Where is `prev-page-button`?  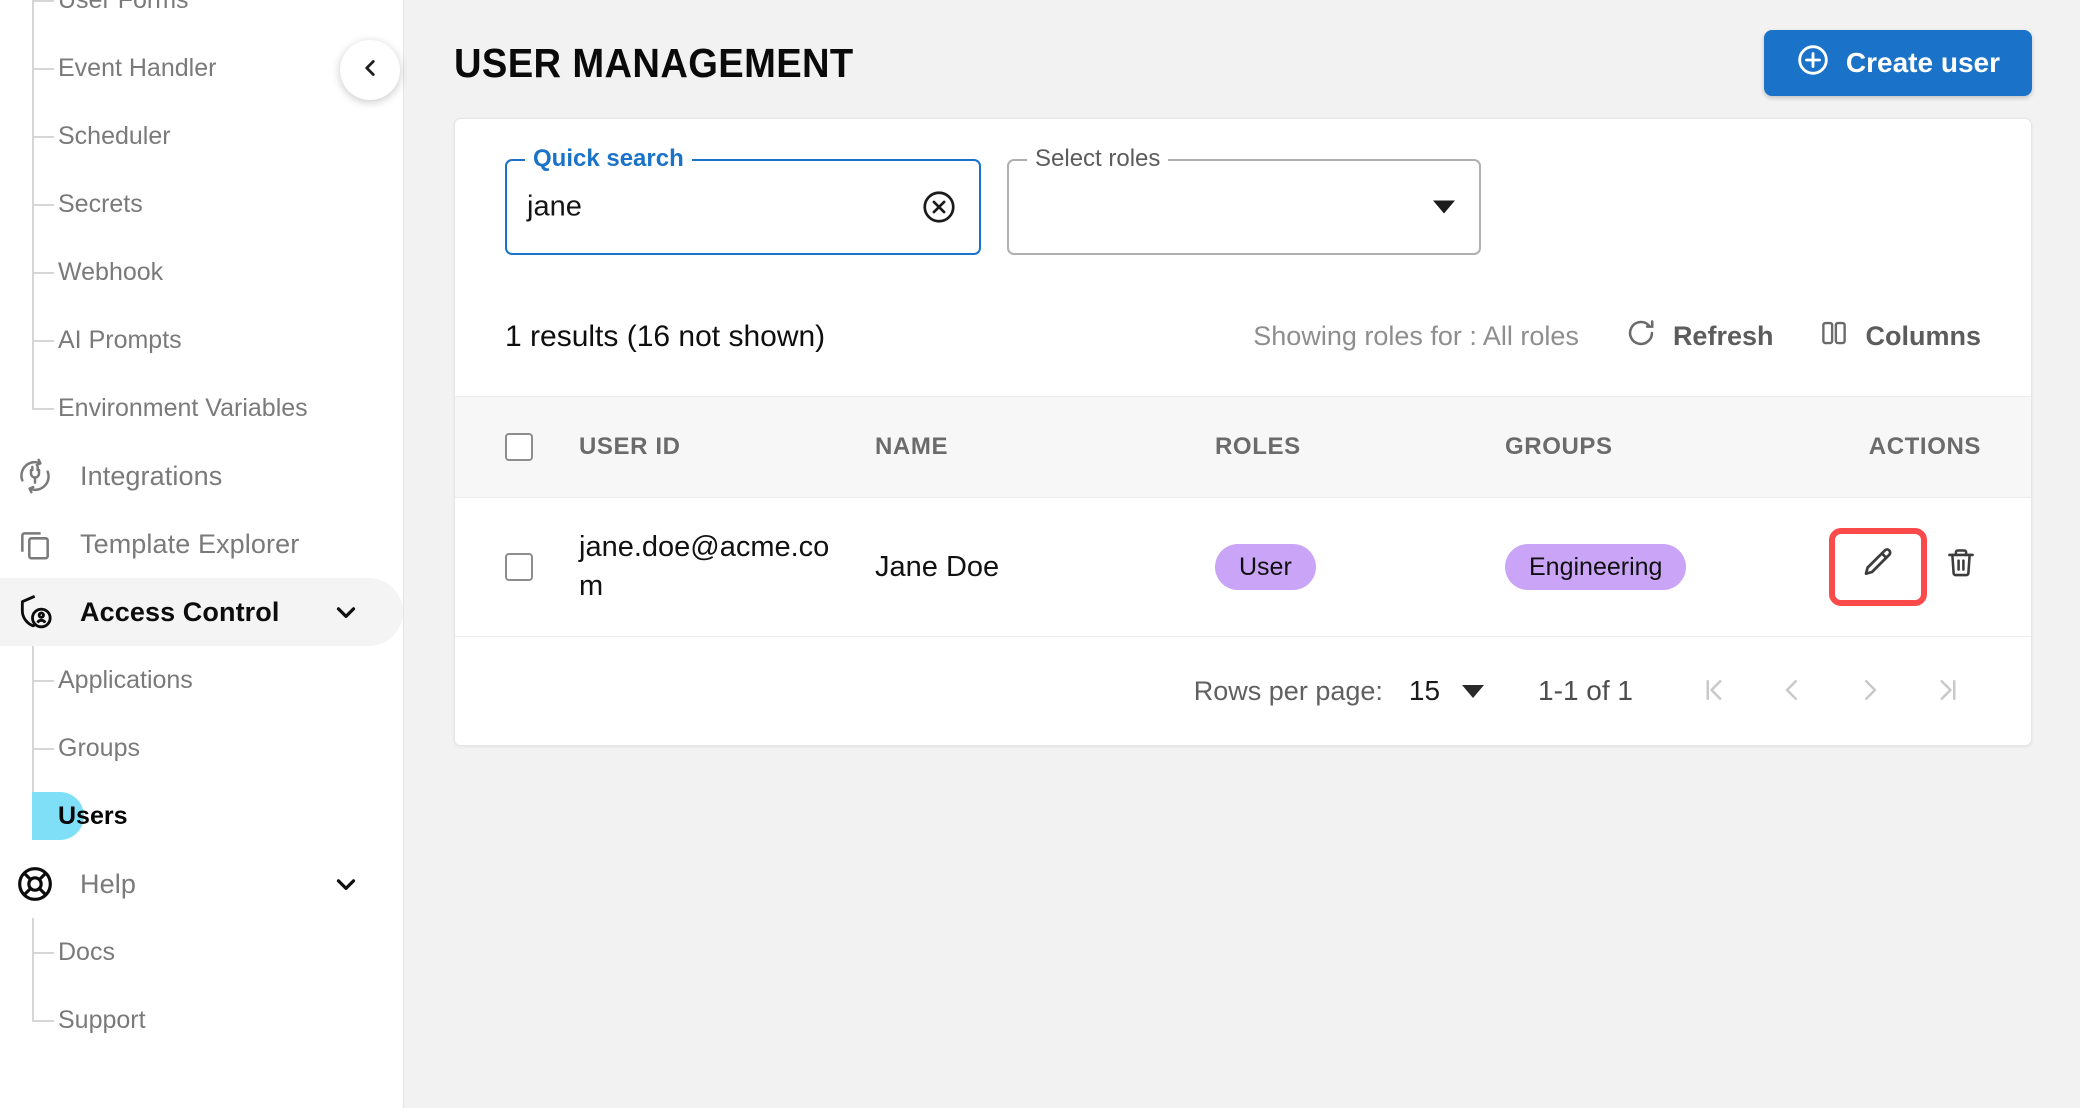 prev-page-button is located at coordinates (1792, 691).